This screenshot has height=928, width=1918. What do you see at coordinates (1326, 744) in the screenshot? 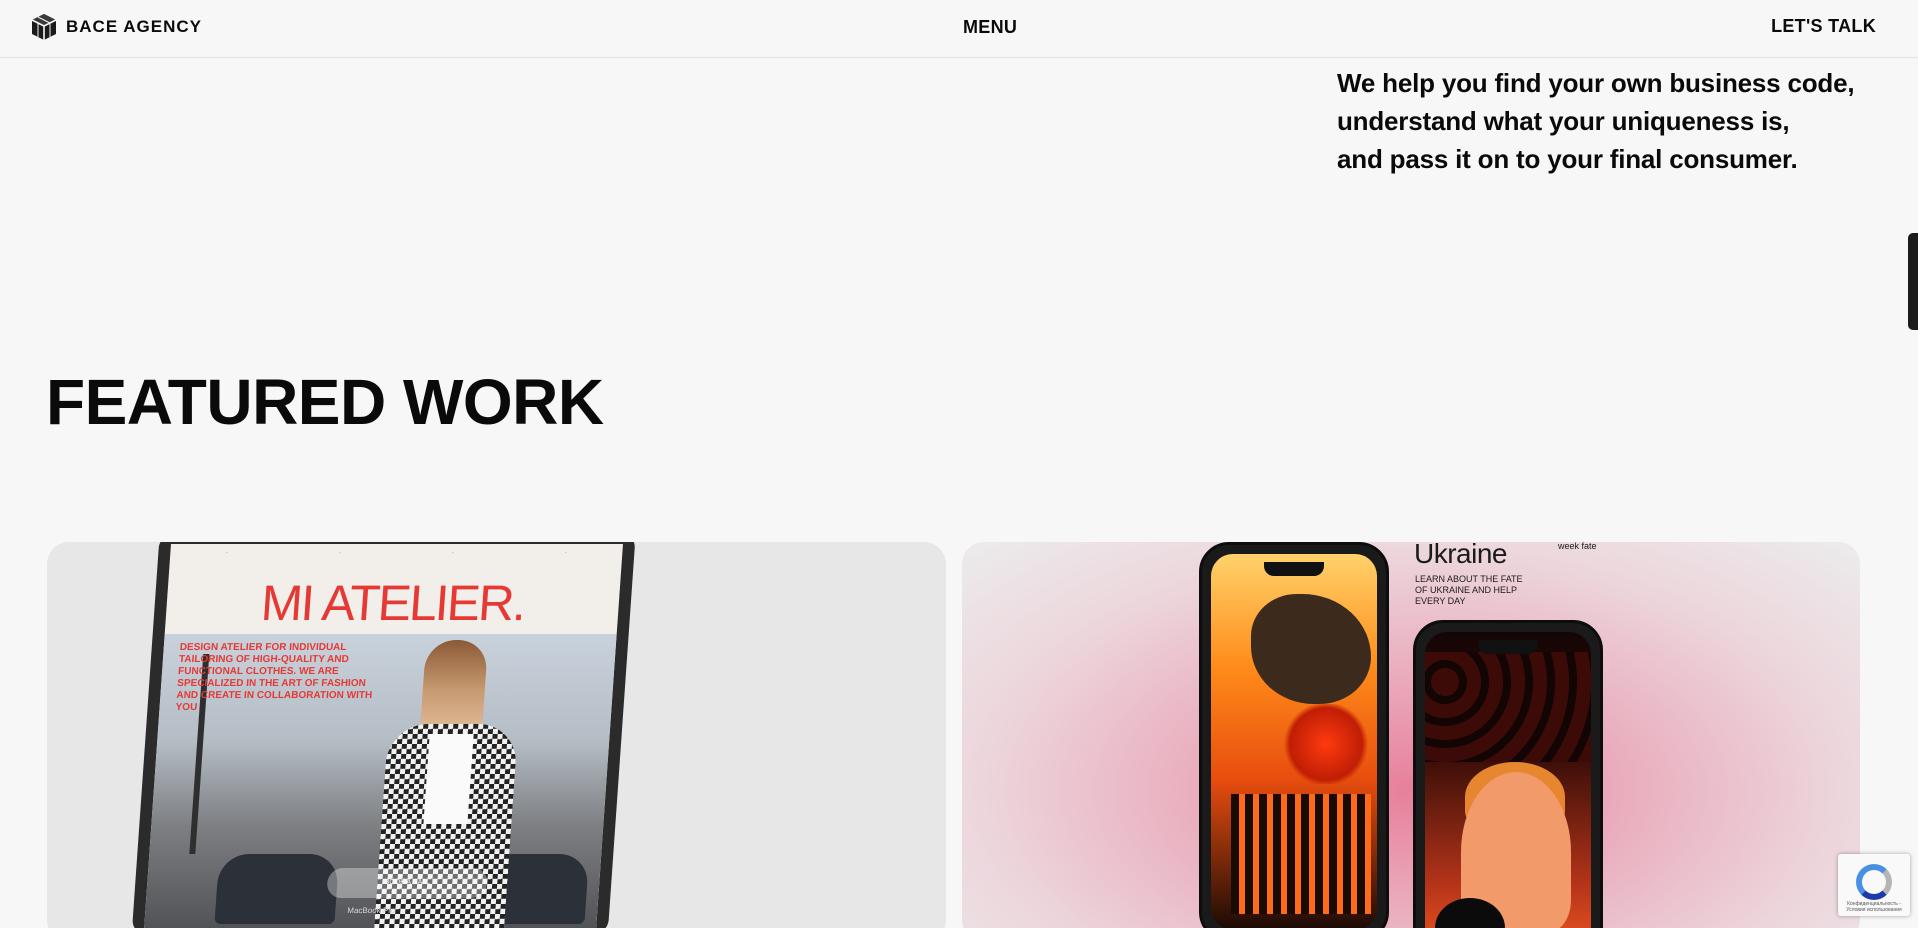
I see `explosion-illustration` at bounding box center [1326, 744].